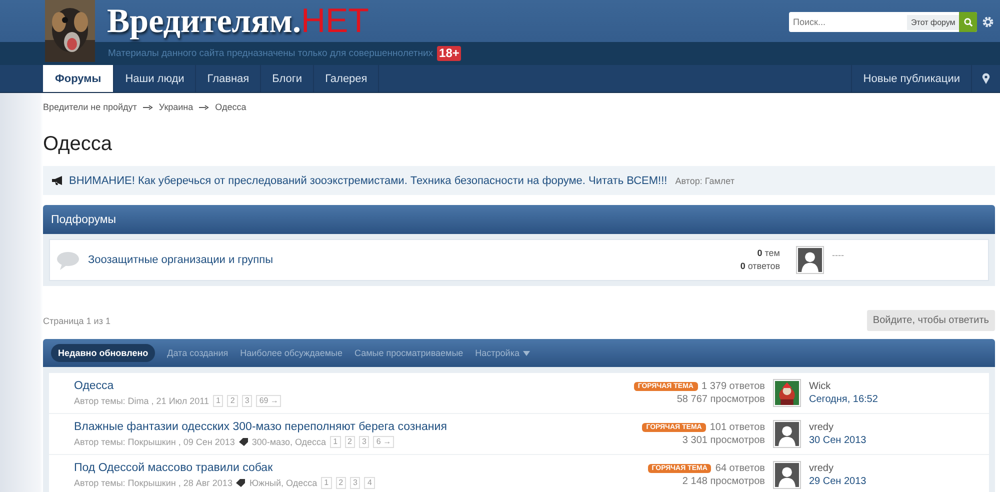 The width and height of the screenshot is (1000, 492). What do you see at coordinates (58, 180) in the screenshot?
I see `megaphone-icon` at bounding box center [58, 180].